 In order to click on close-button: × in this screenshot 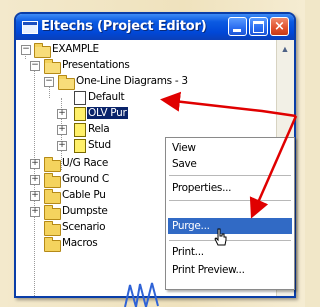, I will do `click(279, 26)`.